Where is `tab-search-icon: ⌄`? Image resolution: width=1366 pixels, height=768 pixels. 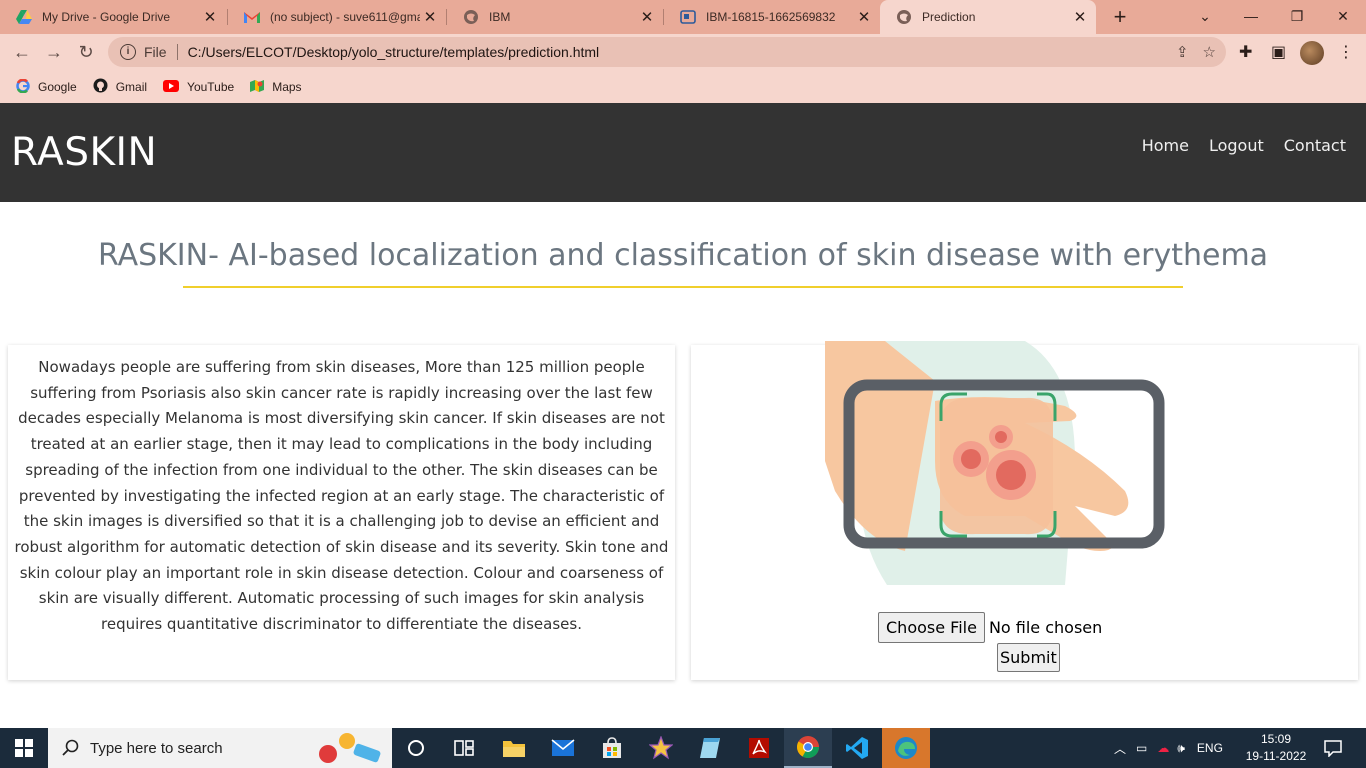
tab-search-icon: ⌄ is located at coordinates (1205, 17).